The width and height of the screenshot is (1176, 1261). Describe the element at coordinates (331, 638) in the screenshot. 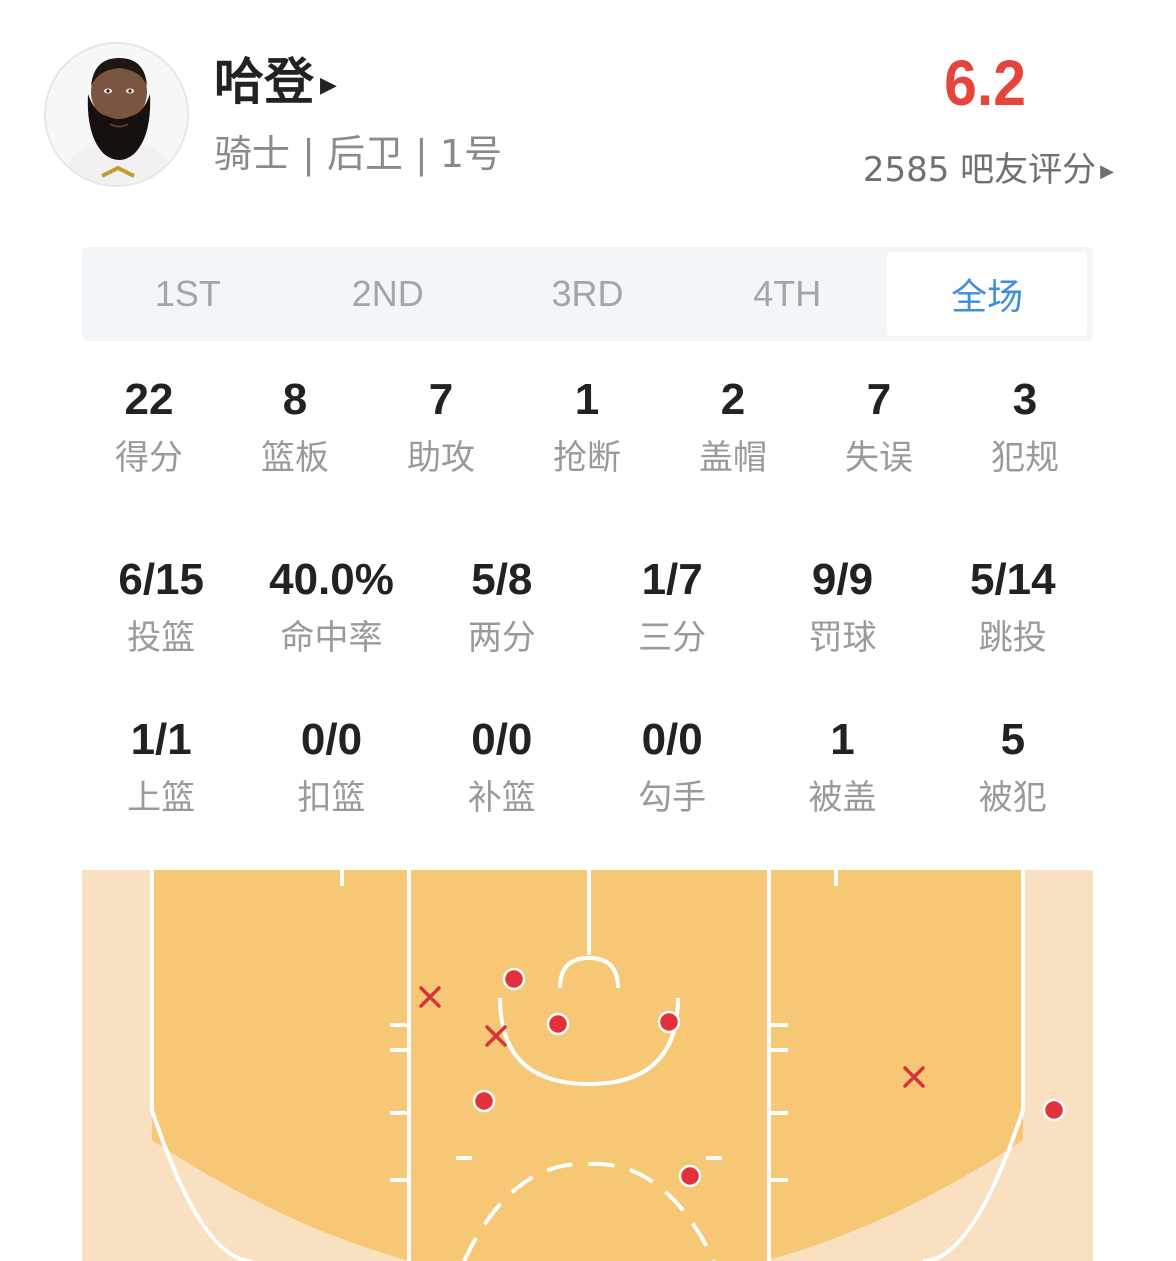

I see `stat-label: 命中率` at that location.